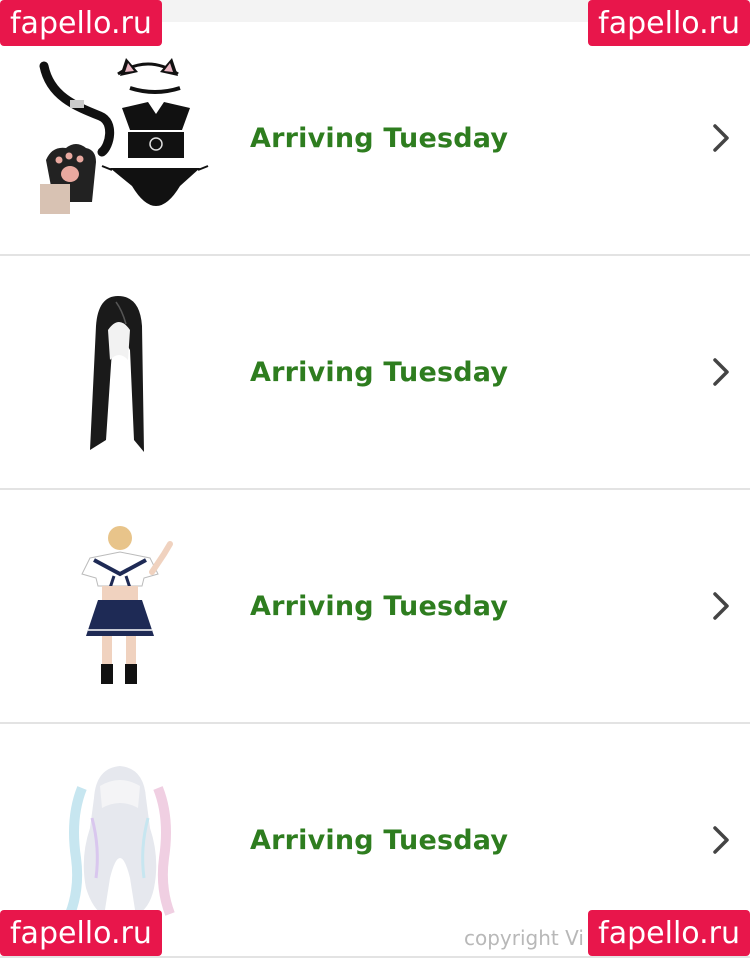 The height and width of the screenshot is (958, 750). I want to click on pastel-wig-image, so click(120, 842).